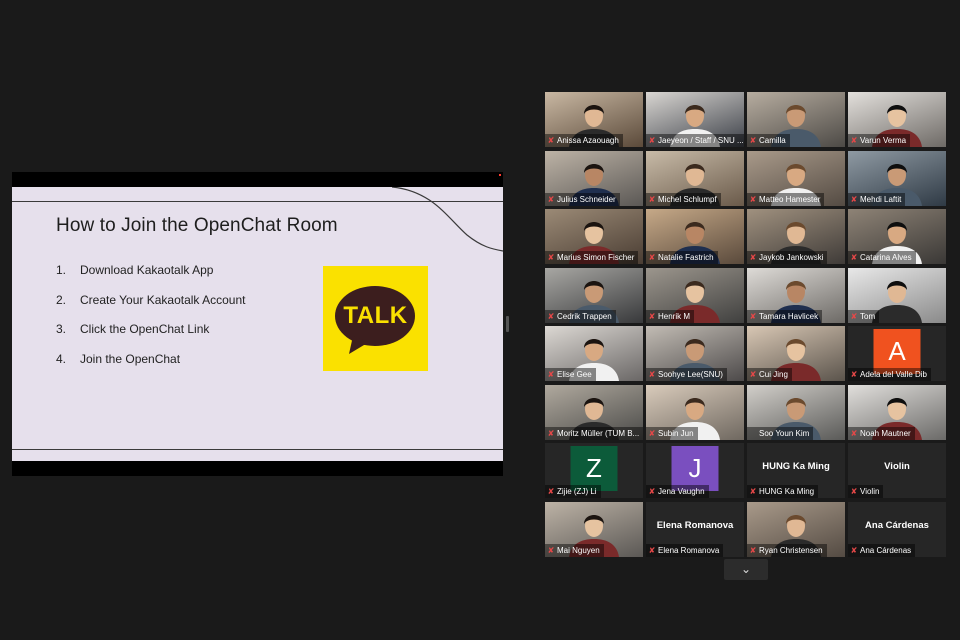 The image size is (960, 640). What do you see at coordinates (796, 119) in the screenshot?
I see `participant-tile: ✘ Camilla` at bounding box center [796, 119].